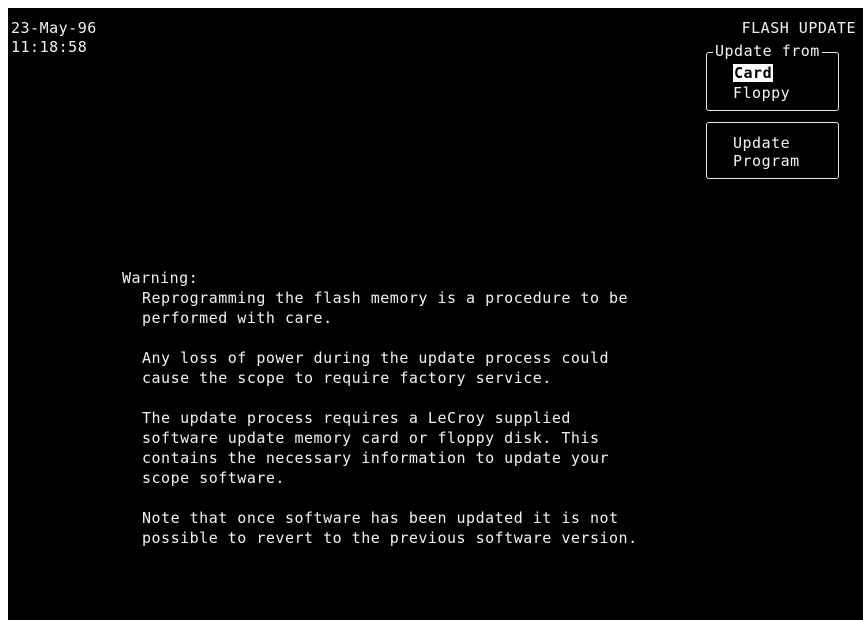  I want to click on time-readout: 11:18:58, so click(49, 47).